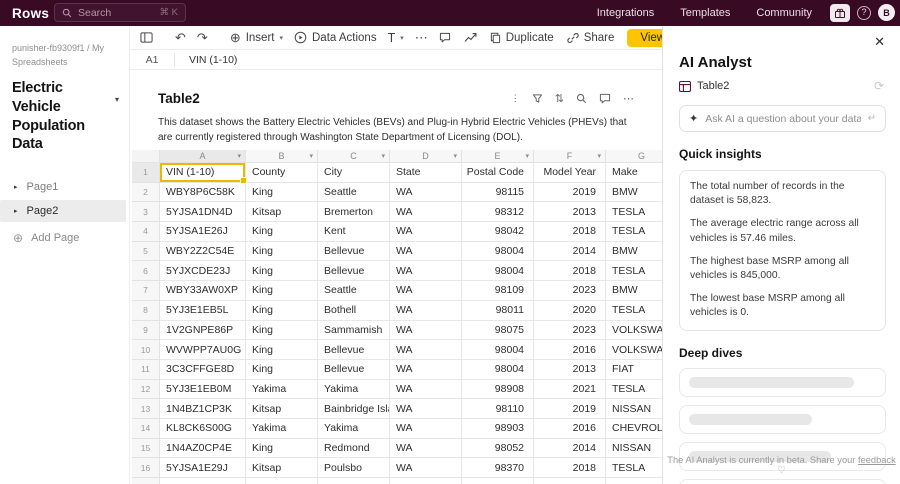 This screenshot has width=900, height=484. What do you see at coordinates (354, 330) in the screenshot?
I see `cell-C9: Sammamish` at bounding box center [354, 330].